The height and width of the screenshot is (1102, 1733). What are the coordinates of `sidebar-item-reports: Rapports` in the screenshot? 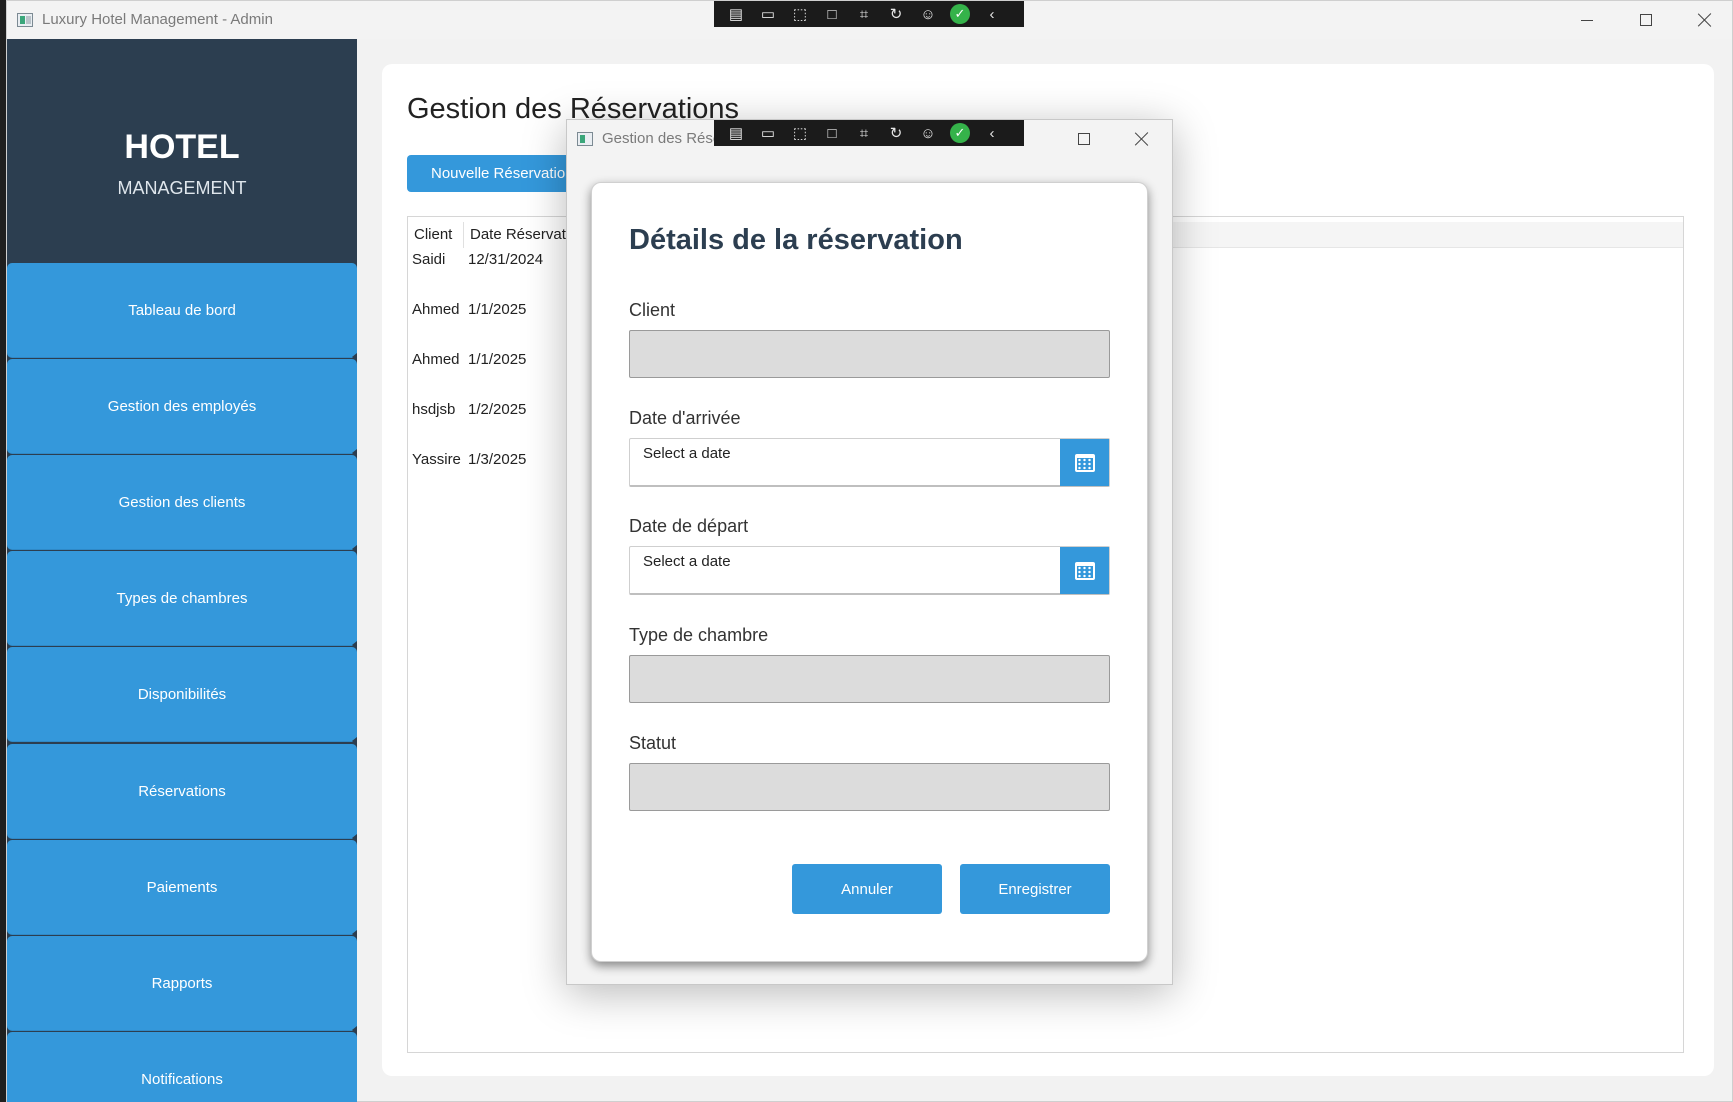 It's located at (182, 985).